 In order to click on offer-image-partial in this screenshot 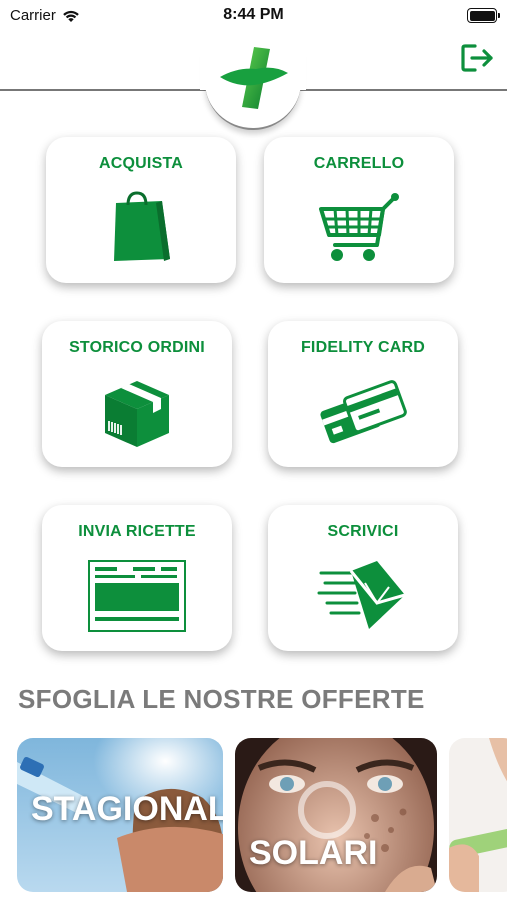, I will do `click(478, 815)`.